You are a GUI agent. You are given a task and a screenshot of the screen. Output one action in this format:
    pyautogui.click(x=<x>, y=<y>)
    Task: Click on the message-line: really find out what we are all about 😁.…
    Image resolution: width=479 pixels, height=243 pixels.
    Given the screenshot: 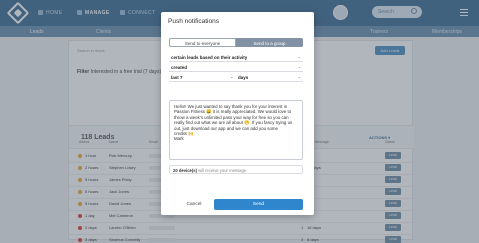 What is the action you would take?
    pyautogui.click(x=233, y=123)
    